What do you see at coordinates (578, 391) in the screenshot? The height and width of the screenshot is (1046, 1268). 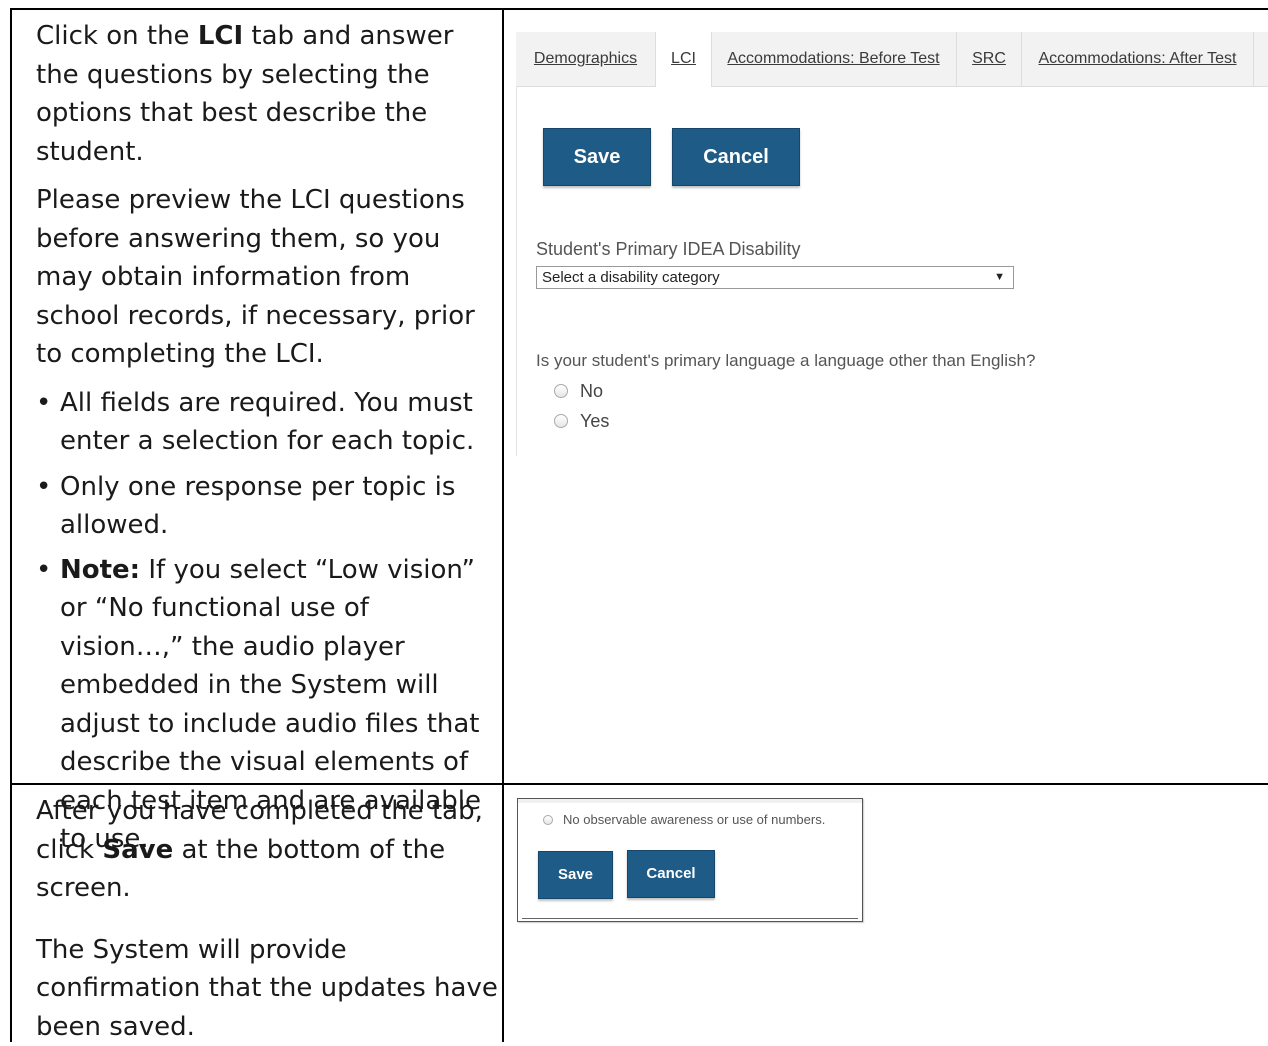 I see `radio-option-no: No` at bounding box center [578, 391].